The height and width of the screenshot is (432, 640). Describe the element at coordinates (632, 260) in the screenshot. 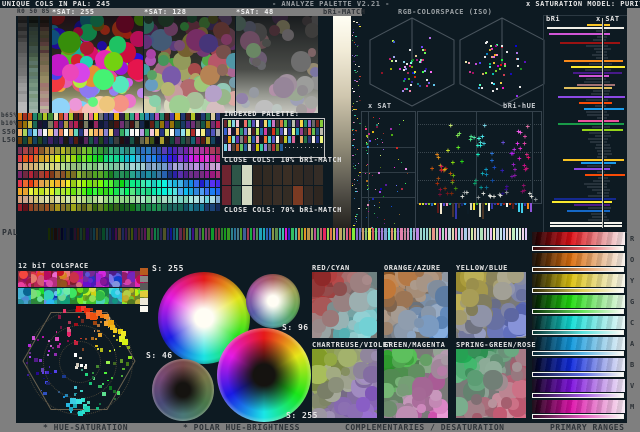

I see `primary-letter-O: O` at that location.